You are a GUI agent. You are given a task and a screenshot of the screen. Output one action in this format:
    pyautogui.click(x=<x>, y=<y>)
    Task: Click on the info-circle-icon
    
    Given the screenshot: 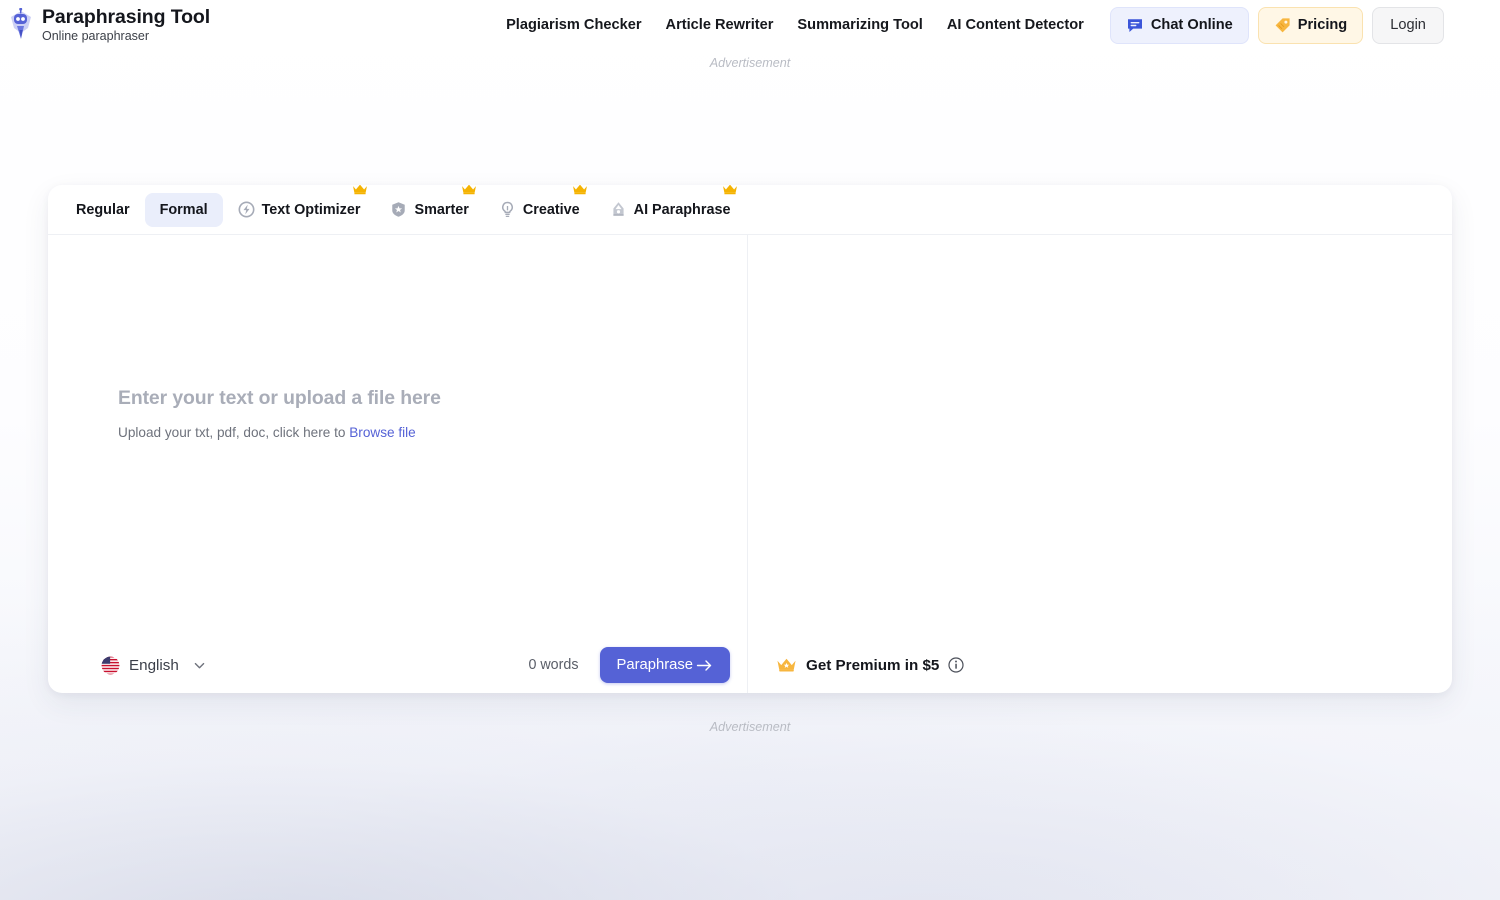 What is the action you would take?
    pyautogui.click(x=956, y=665)
    